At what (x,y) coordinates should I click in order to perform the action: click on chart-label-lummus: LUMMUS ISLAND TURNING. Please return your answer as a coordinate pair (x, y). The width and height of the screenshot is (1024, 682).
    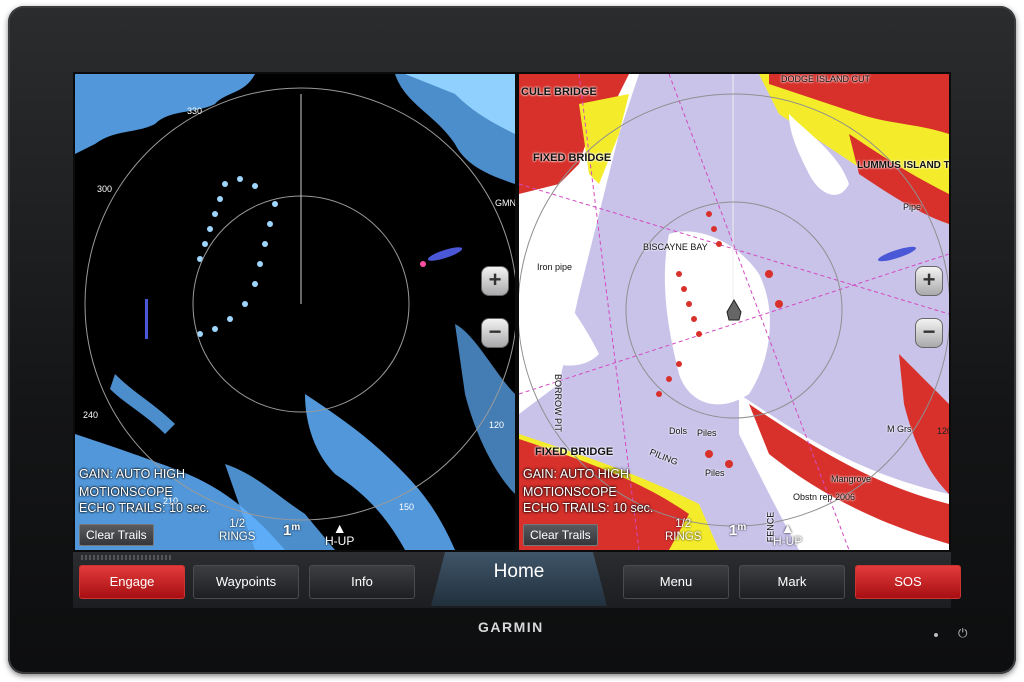
    Looking at the image, I should click on (903, 165).